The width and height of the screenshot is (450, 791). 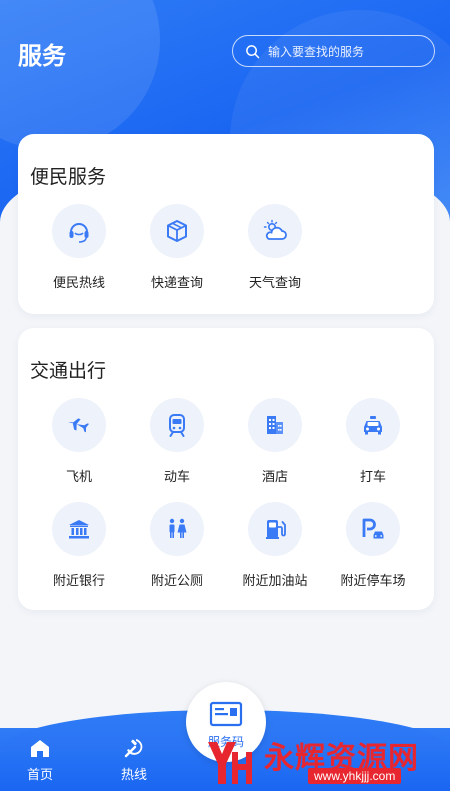 I want to click on service-label: 附近停车场, so click(x=373, y=580).